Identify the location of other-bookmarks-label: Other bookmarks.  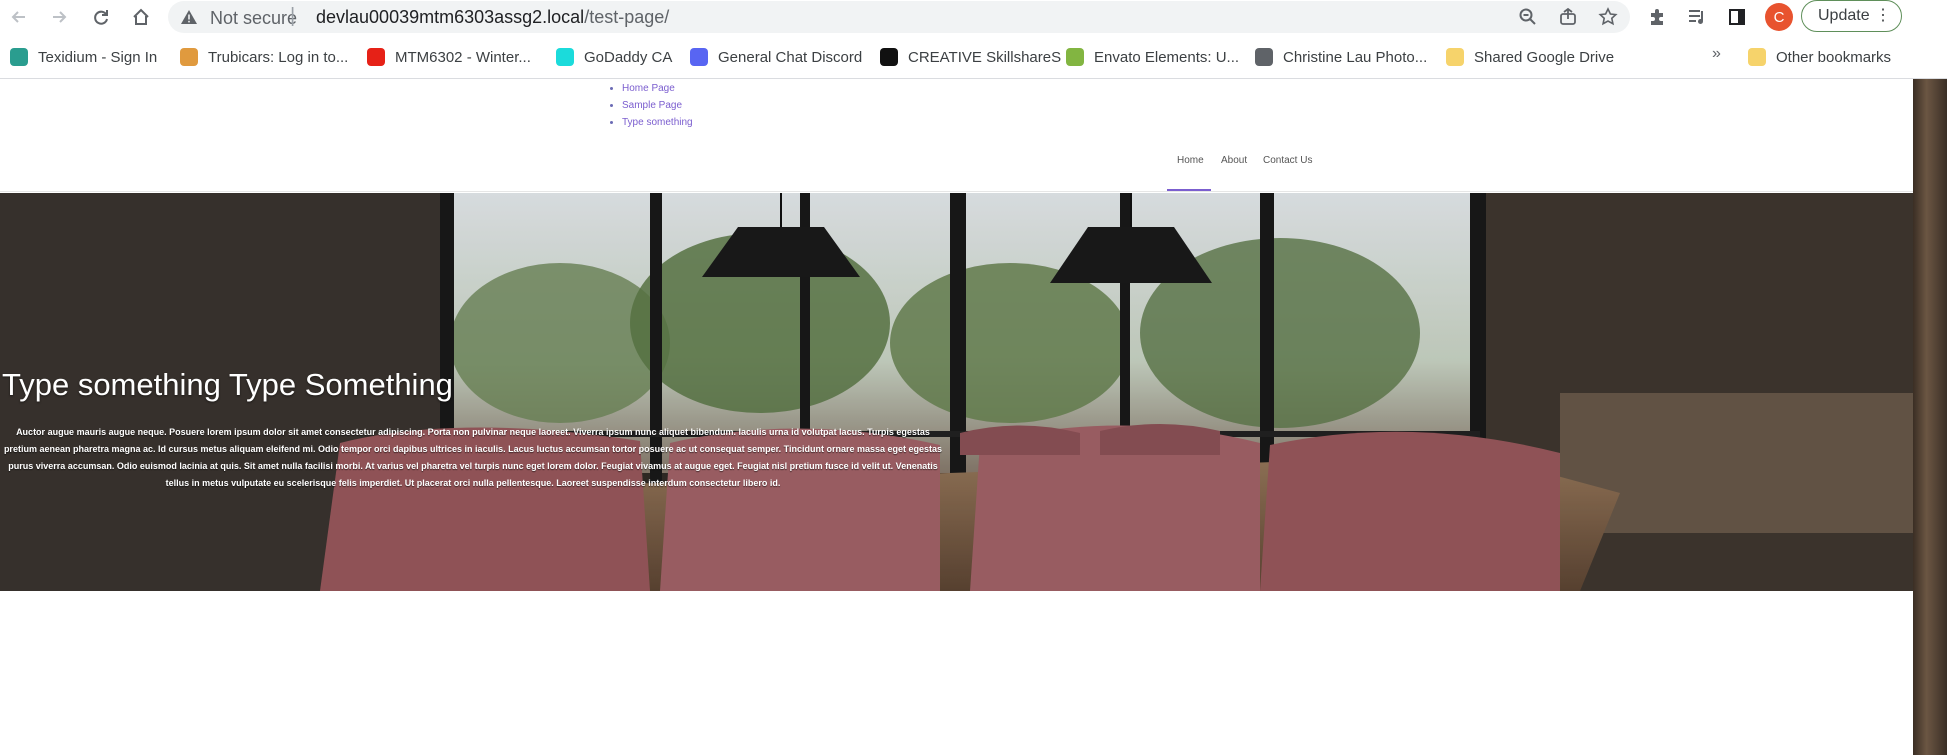
(1834, 57).